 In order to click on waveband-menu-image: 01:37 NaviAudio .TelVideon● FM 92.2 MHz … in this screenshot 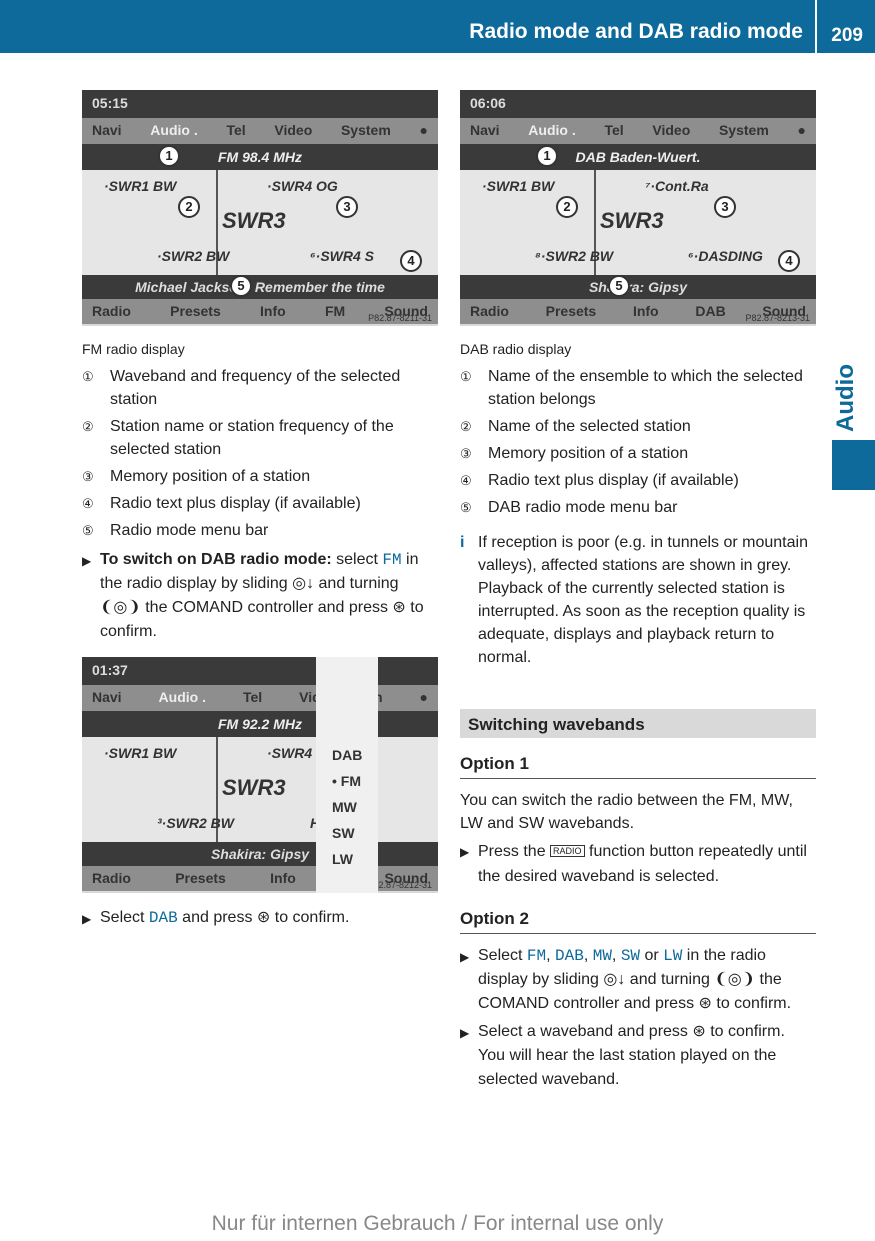, I will do `click(260, 775)`.